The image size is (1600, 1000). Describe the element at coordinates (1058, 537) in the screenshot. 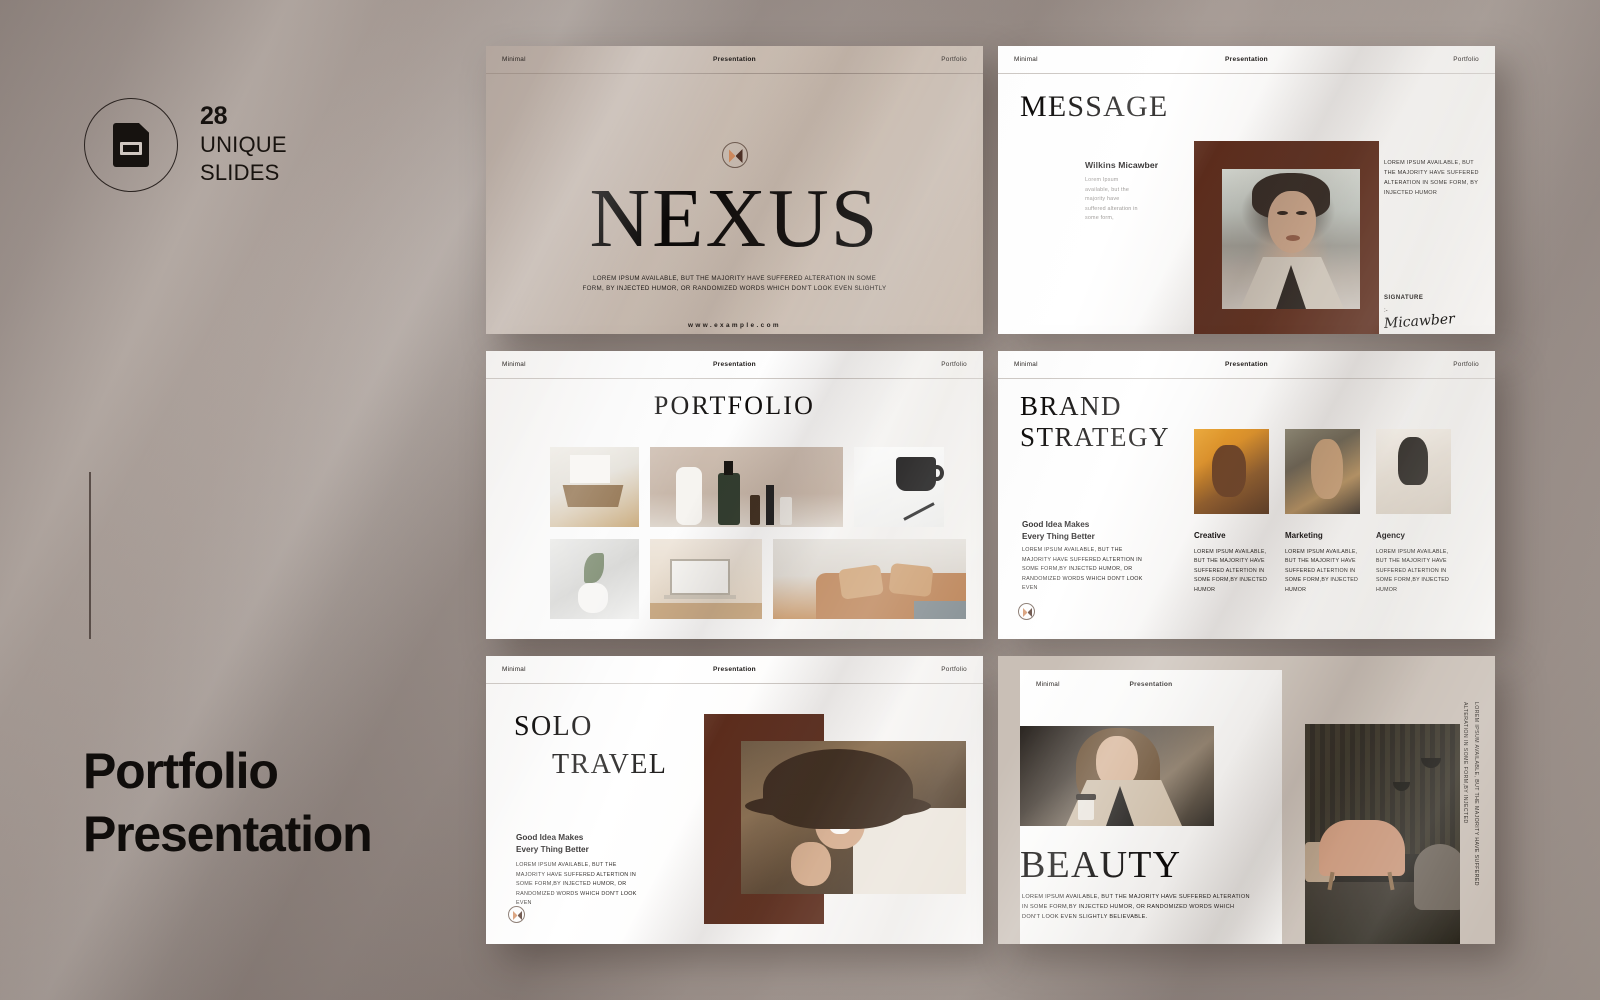

I see `brand-strategy-subtitle-line2: Every Thing Better` at that location.